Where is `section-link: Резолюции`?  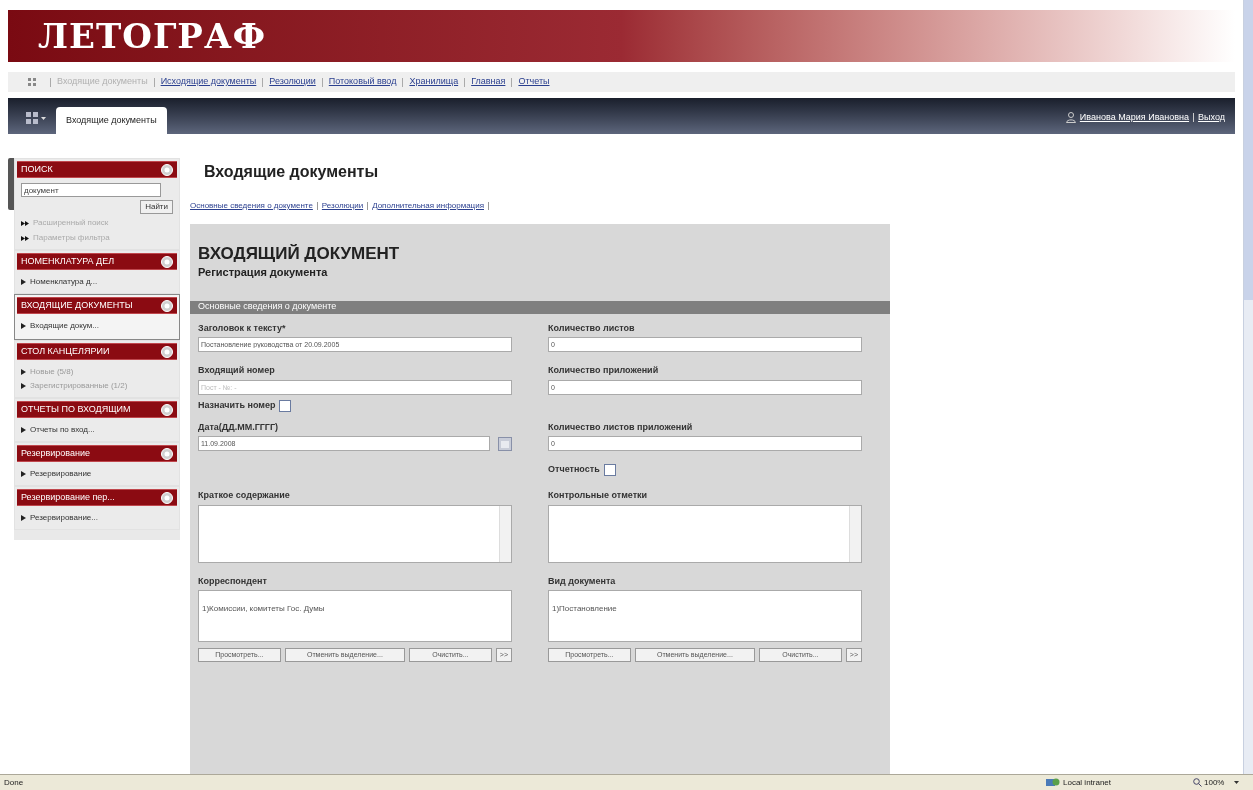 section-link: Резолюции is located at coordinates (342, 206).